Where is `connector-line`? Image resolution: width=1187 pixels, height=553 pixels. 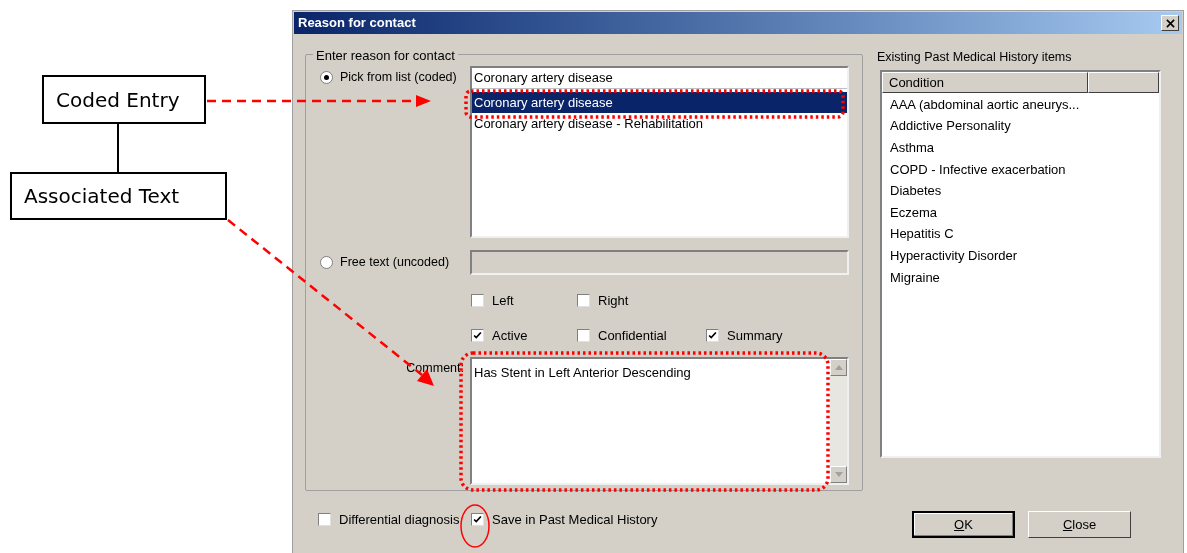
connector-line is located at coordinates (118, 148).